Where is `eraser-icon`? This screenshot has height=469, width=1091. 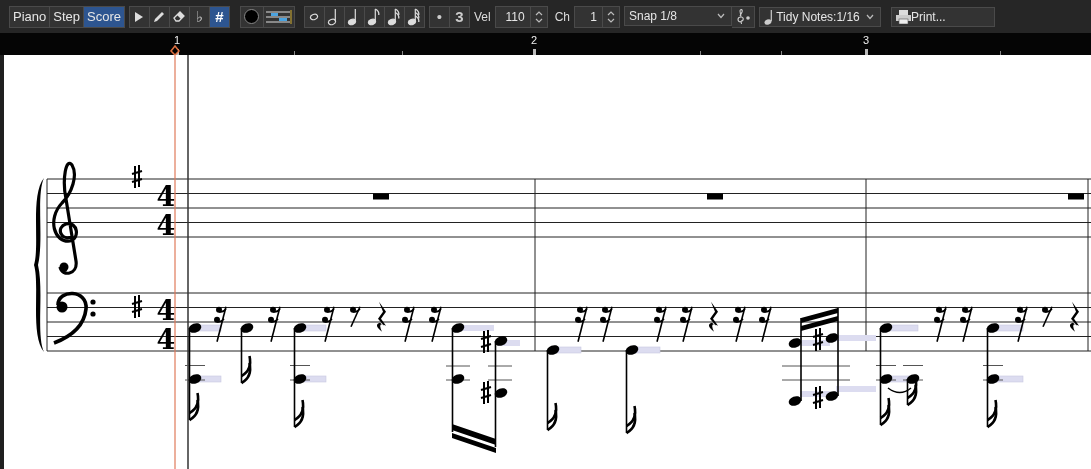
eraser-icon is located at coordinates (179, 16).